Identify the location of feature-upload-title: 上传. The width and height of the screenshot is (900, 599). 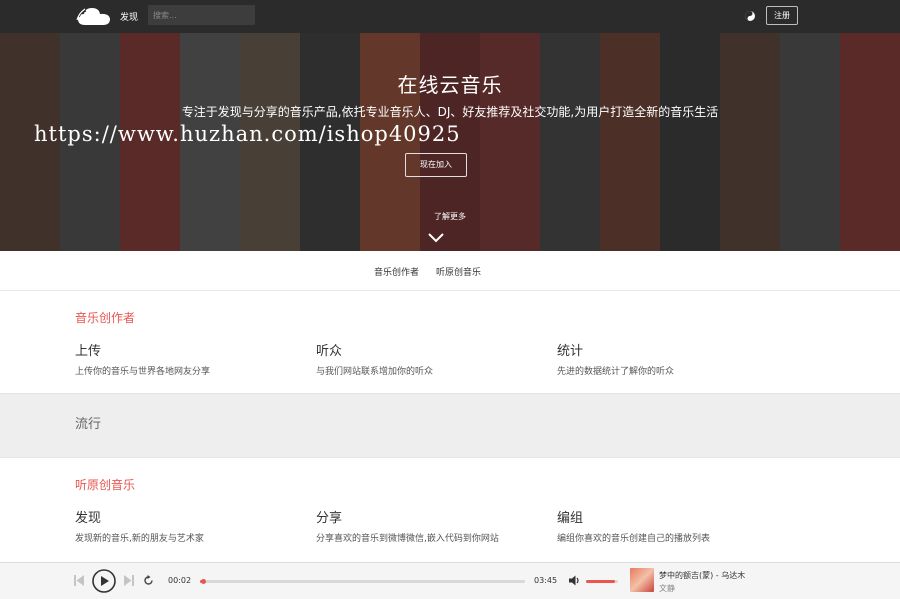
(88, 351).